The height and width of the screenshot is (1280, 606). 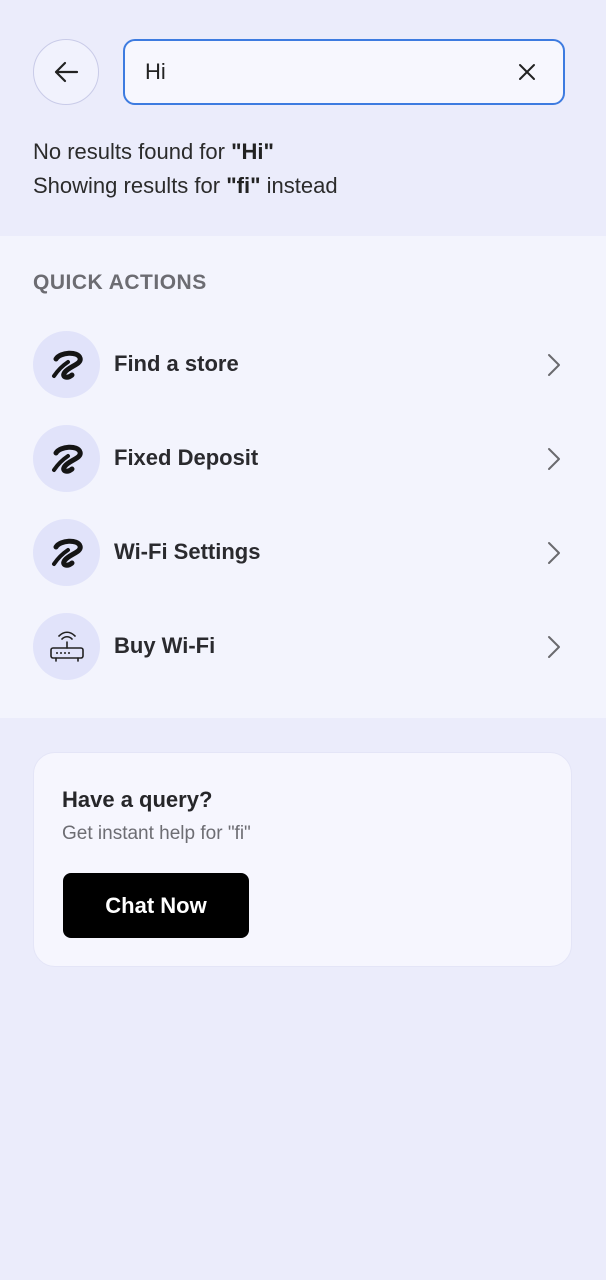 I want to click on showing-results-suffix: instead, so click(x=299, y=185).